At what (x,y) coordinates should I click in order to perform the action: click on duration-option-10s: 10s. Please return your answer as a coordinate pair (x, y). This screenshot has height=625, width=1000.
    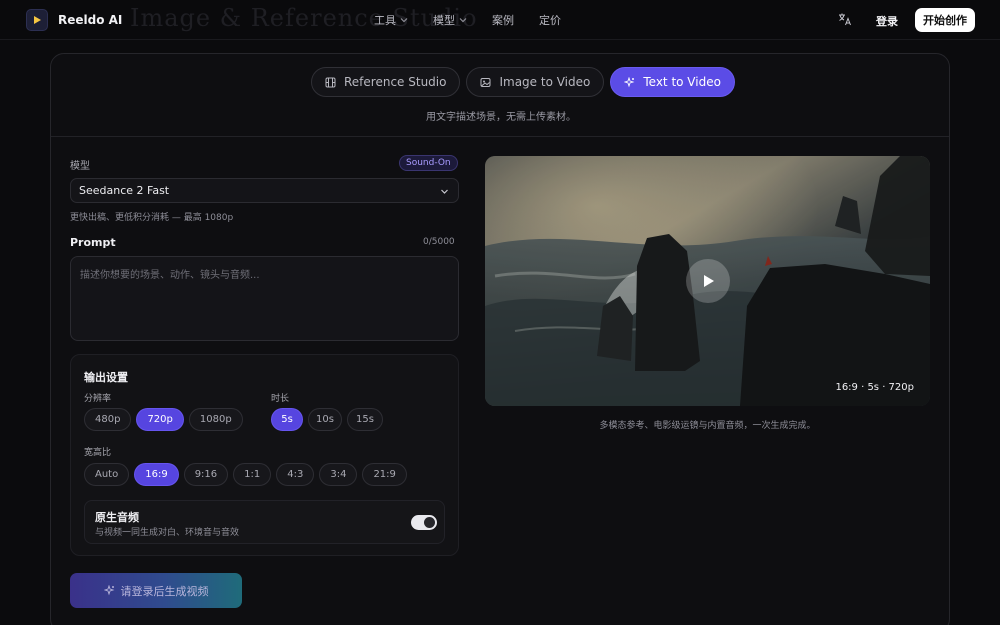
    Looking at the image, I should click on (325, 419).